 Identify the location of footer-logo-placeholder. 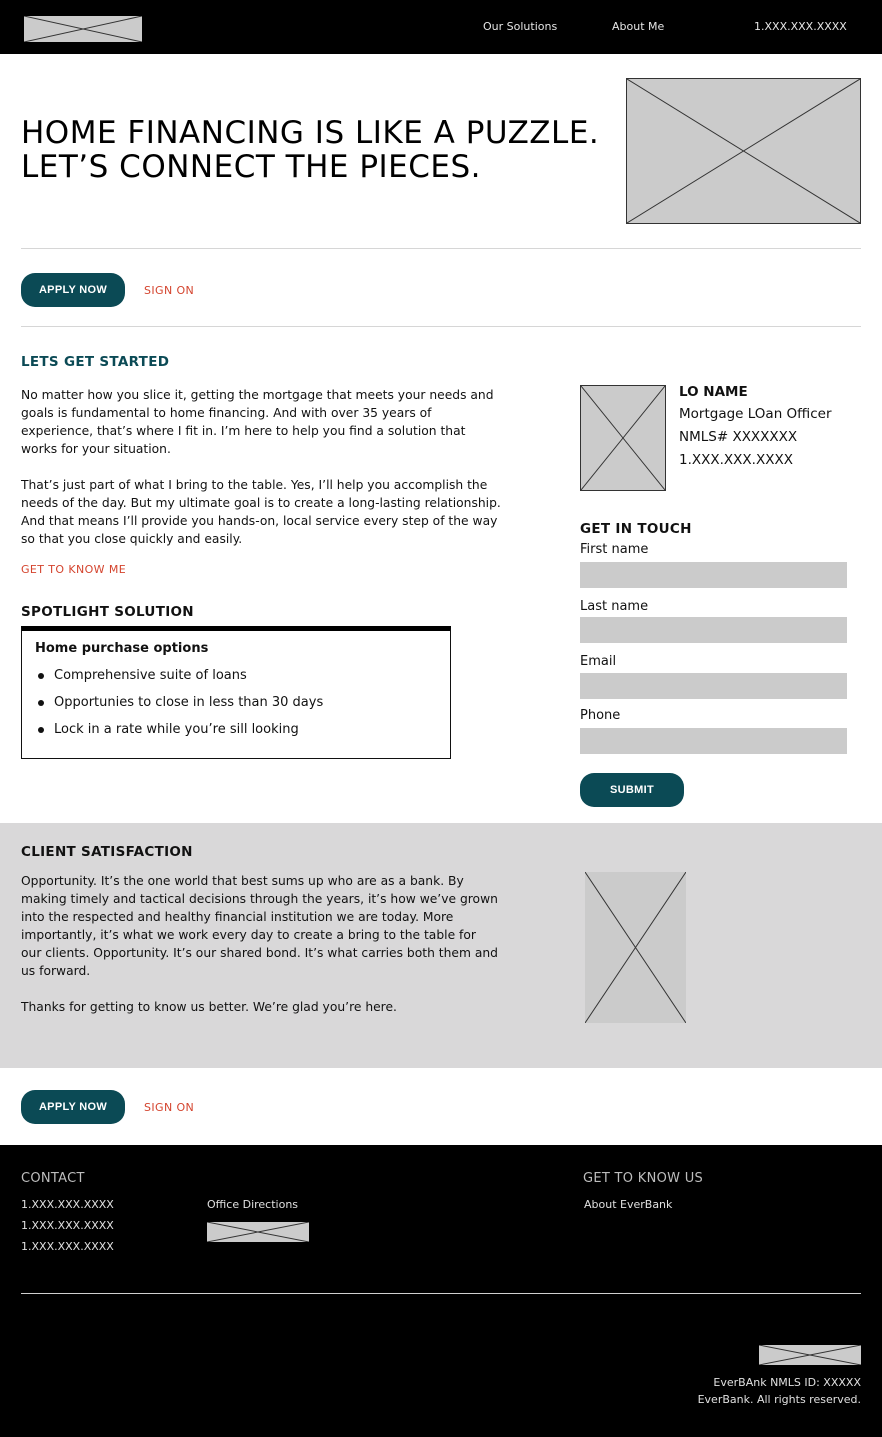
(810, 1355).